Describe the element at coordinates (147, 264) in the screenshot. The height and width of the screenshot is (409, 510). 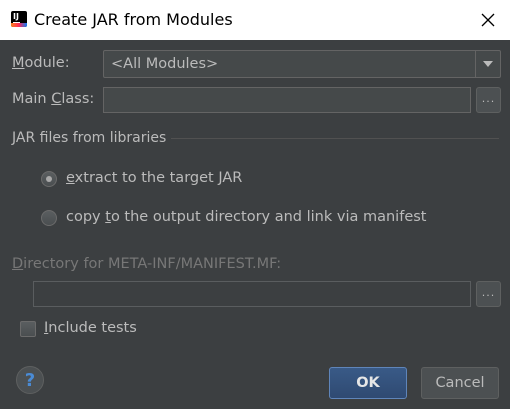
I see `manifest-directory-label: Directory for META-INF/MANIFEST.MF:` at that location.